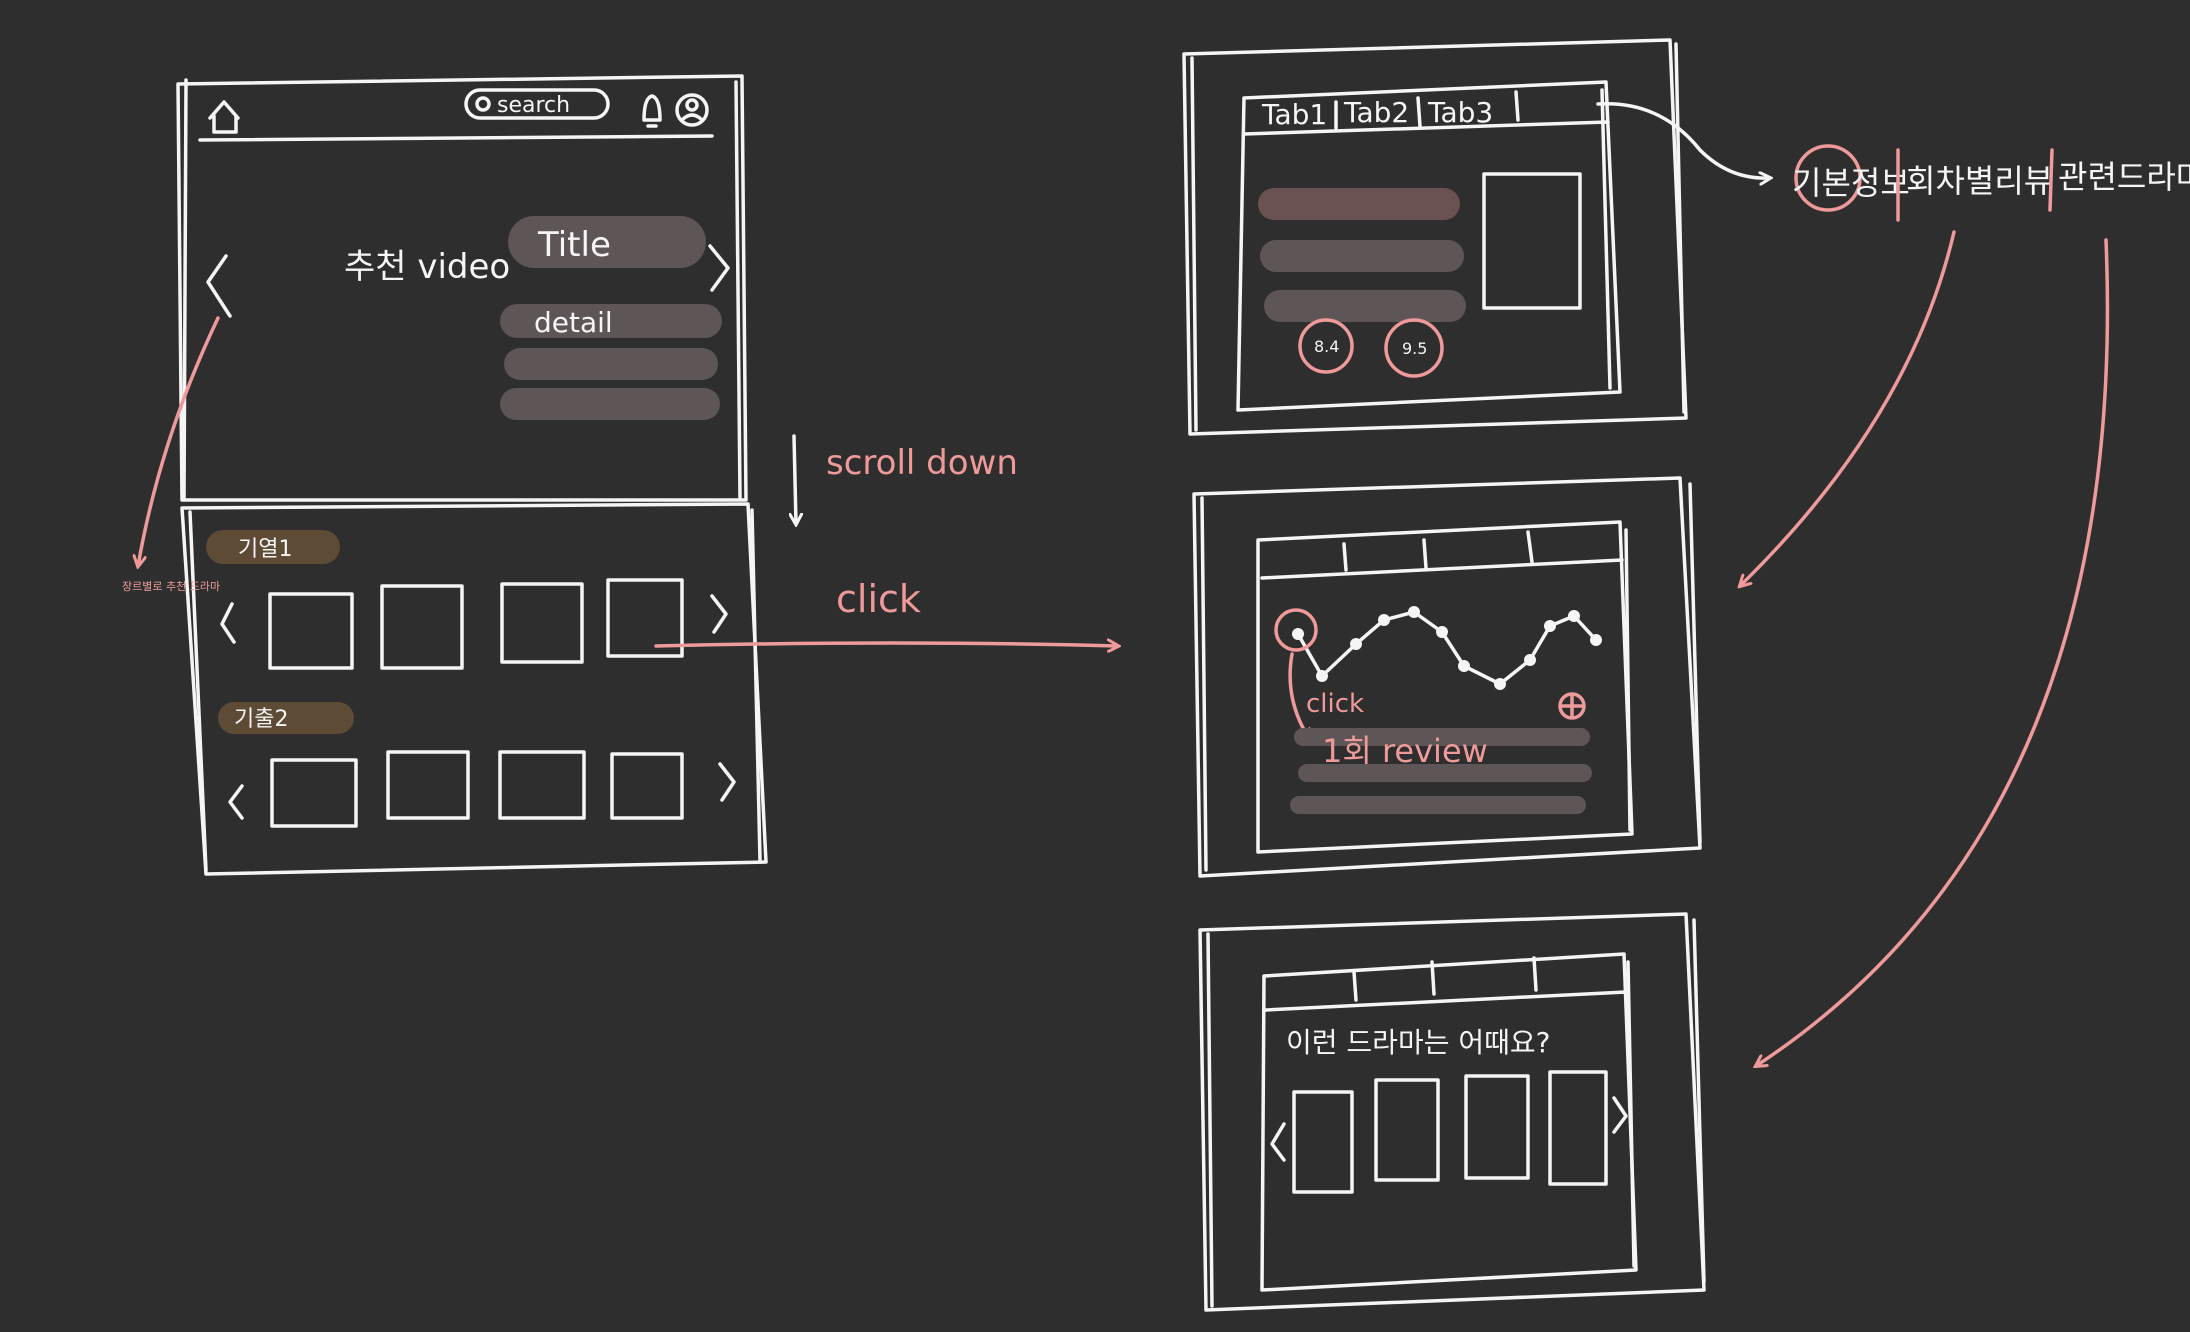 The width and height of the screenshot is (2190, 1332). I want to click on scroll-down-arrow, so click(795, 479).